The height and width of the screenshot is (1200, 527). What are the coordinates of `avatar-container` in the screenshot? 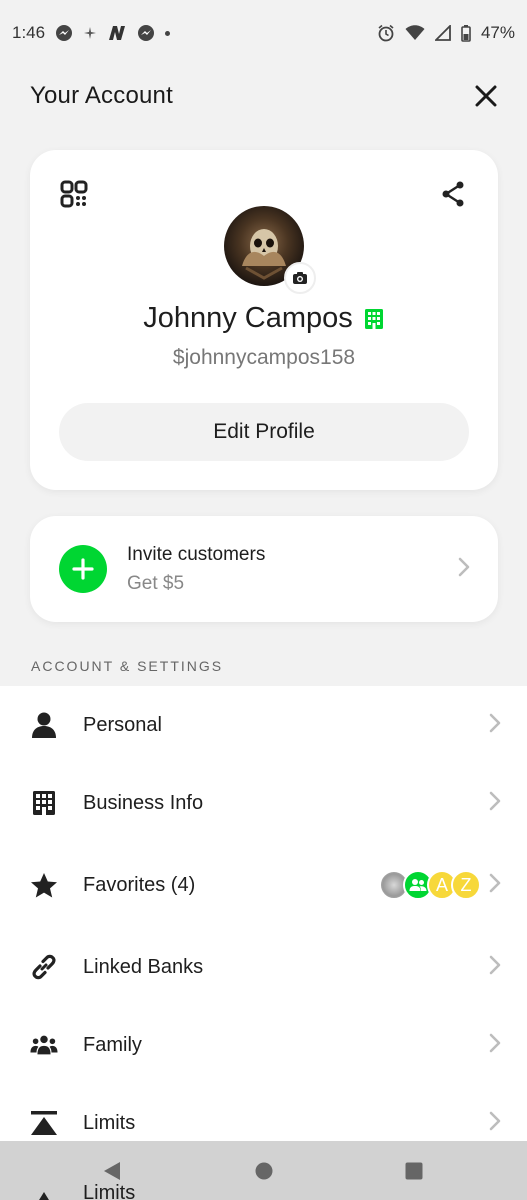 It's located at (270, 250).